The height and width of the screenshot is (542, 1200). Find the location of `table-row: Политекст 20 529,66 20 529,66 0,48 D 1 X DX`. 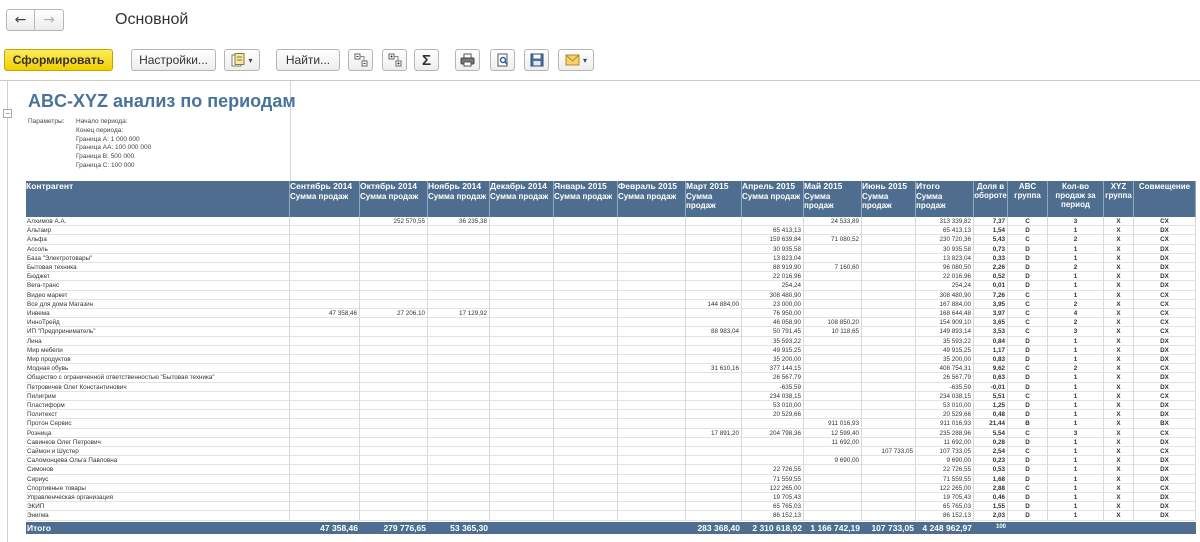

table-row: Политекст 20 529,66 20 529,66 0,48 D 1 X DX is located at coordinates (611, 415).